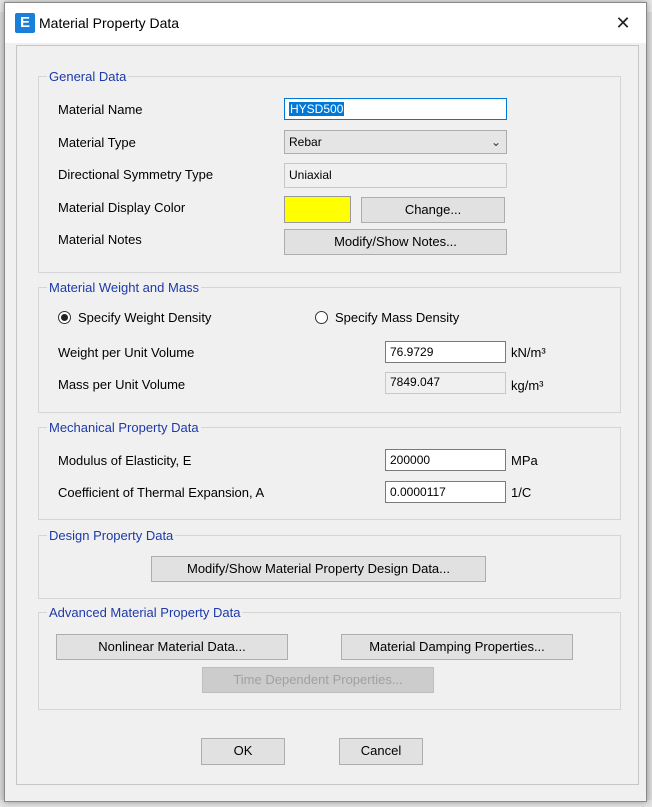 Image resolution: width=652 pixels, height=807 pixels. What do you see at coordinates (325, 23) in the screenshot?
I see `title-bar: E Material Property Data ✕` at bounding box center [325, 23].